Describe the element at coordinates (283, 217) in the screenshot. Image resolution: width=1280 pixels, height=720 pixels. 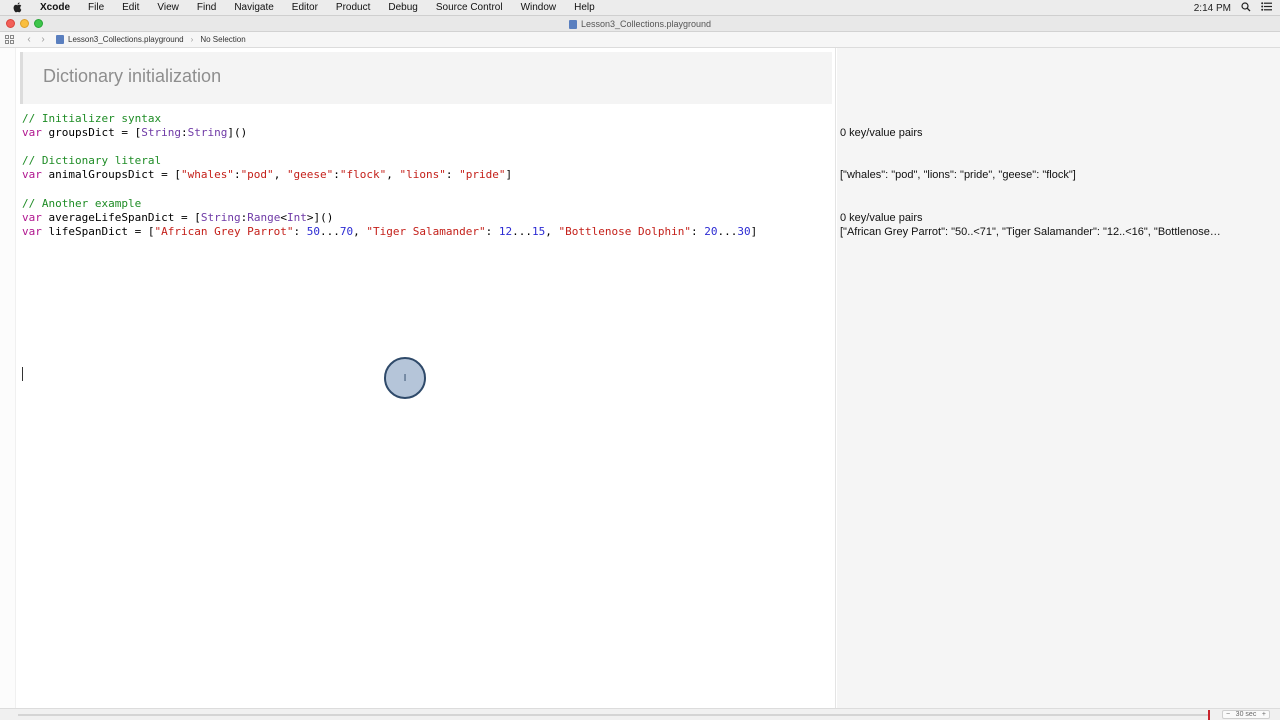
I see `code-text: <` at that location.